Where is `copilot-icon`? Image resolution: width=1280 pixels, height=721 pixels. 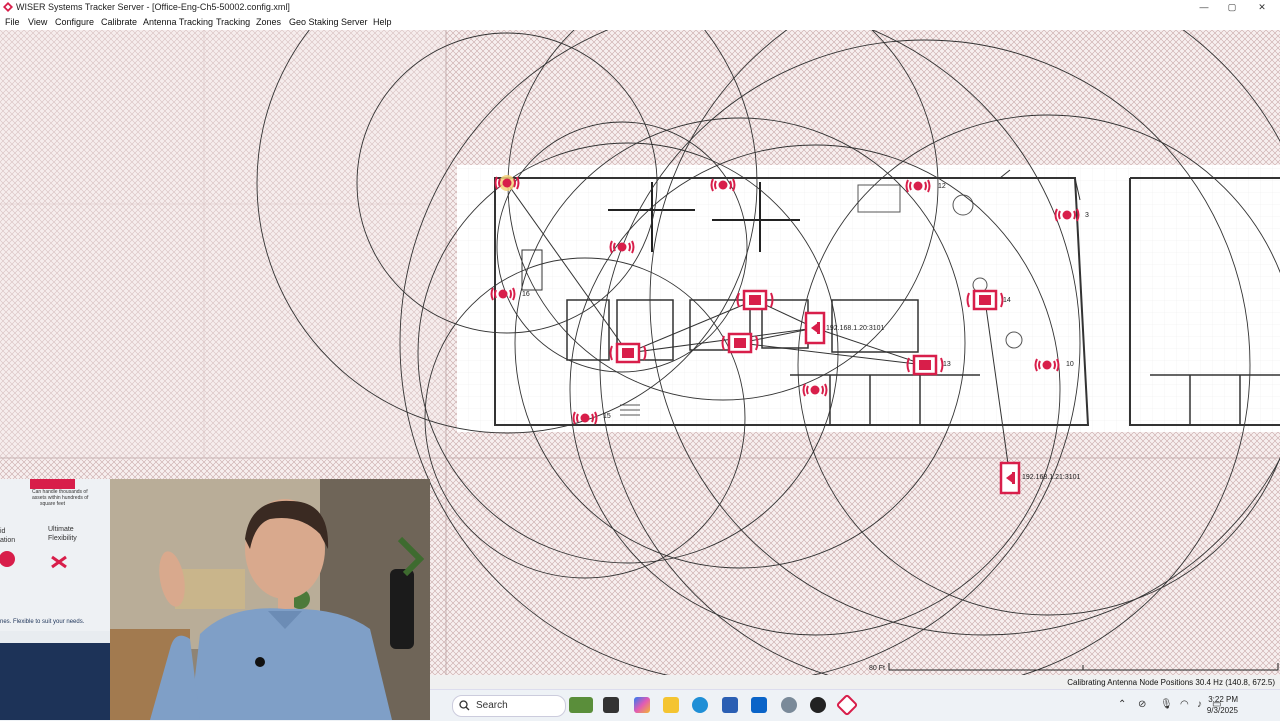
copilot-icon is located at coordinates (642, 705).